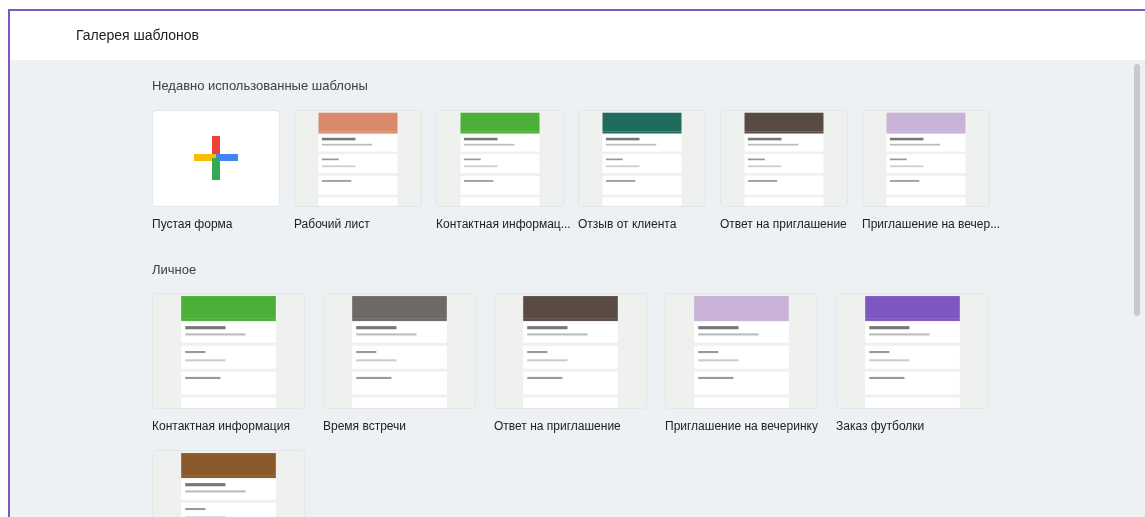 This screenshot has height=517, width=1145. I want to click on plus-icon, so click(216, 158).